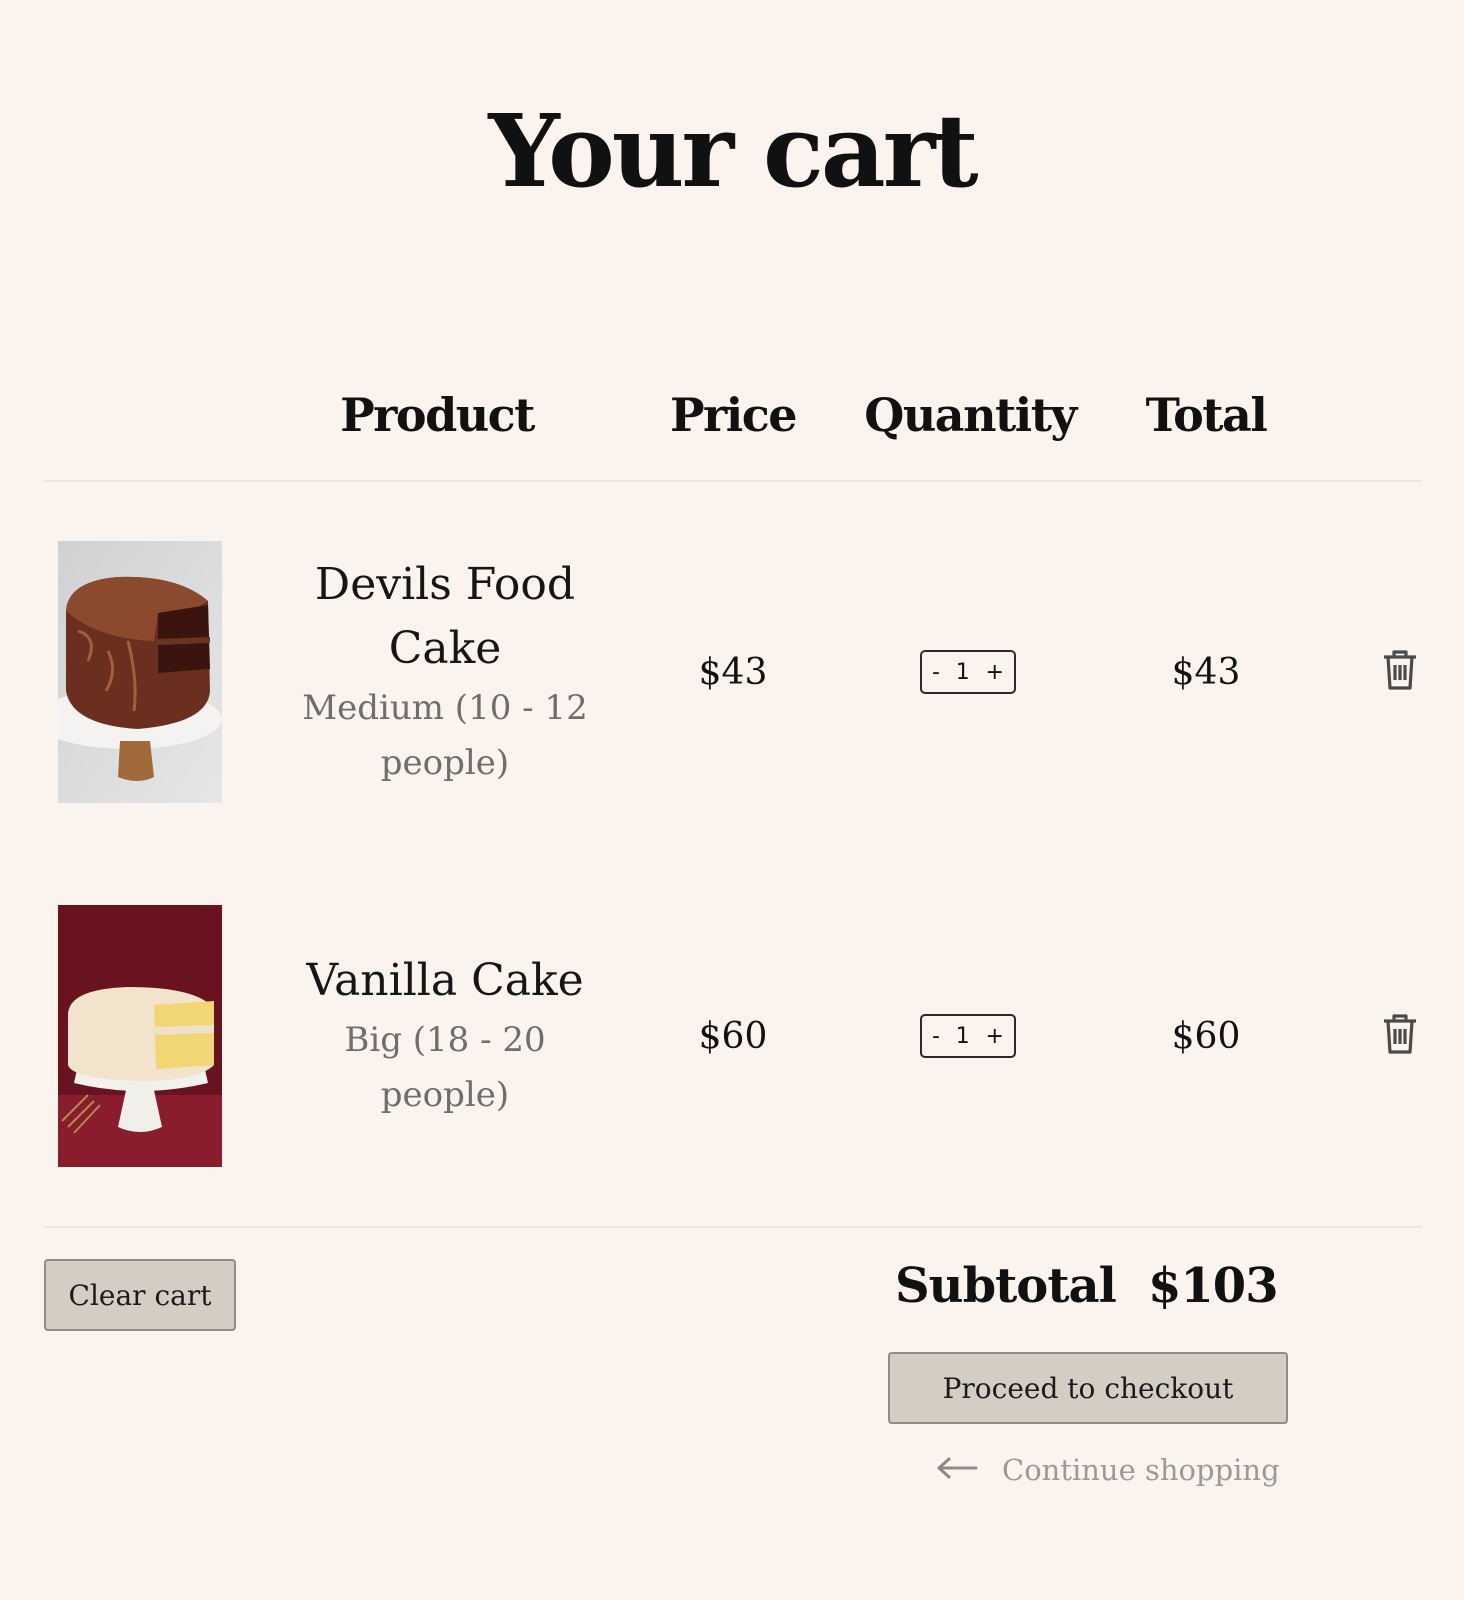 This screenshot has height=1600, width=1464. Describe the element at coordinates (1206, 1036) in the screenshot. I see `item-total: $60` at that location.